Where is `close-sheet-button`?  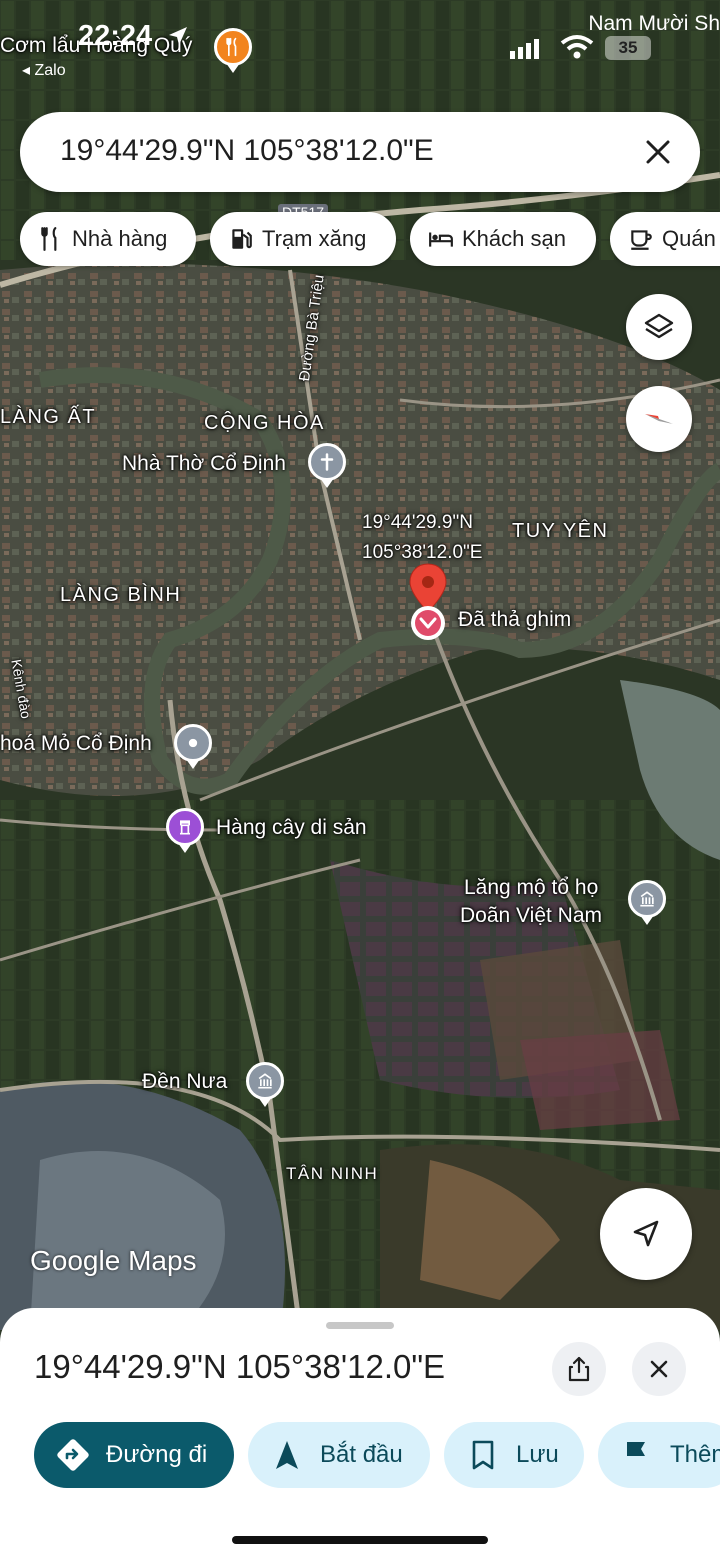 close-sheet-button is located at coordinates (659, 1369).